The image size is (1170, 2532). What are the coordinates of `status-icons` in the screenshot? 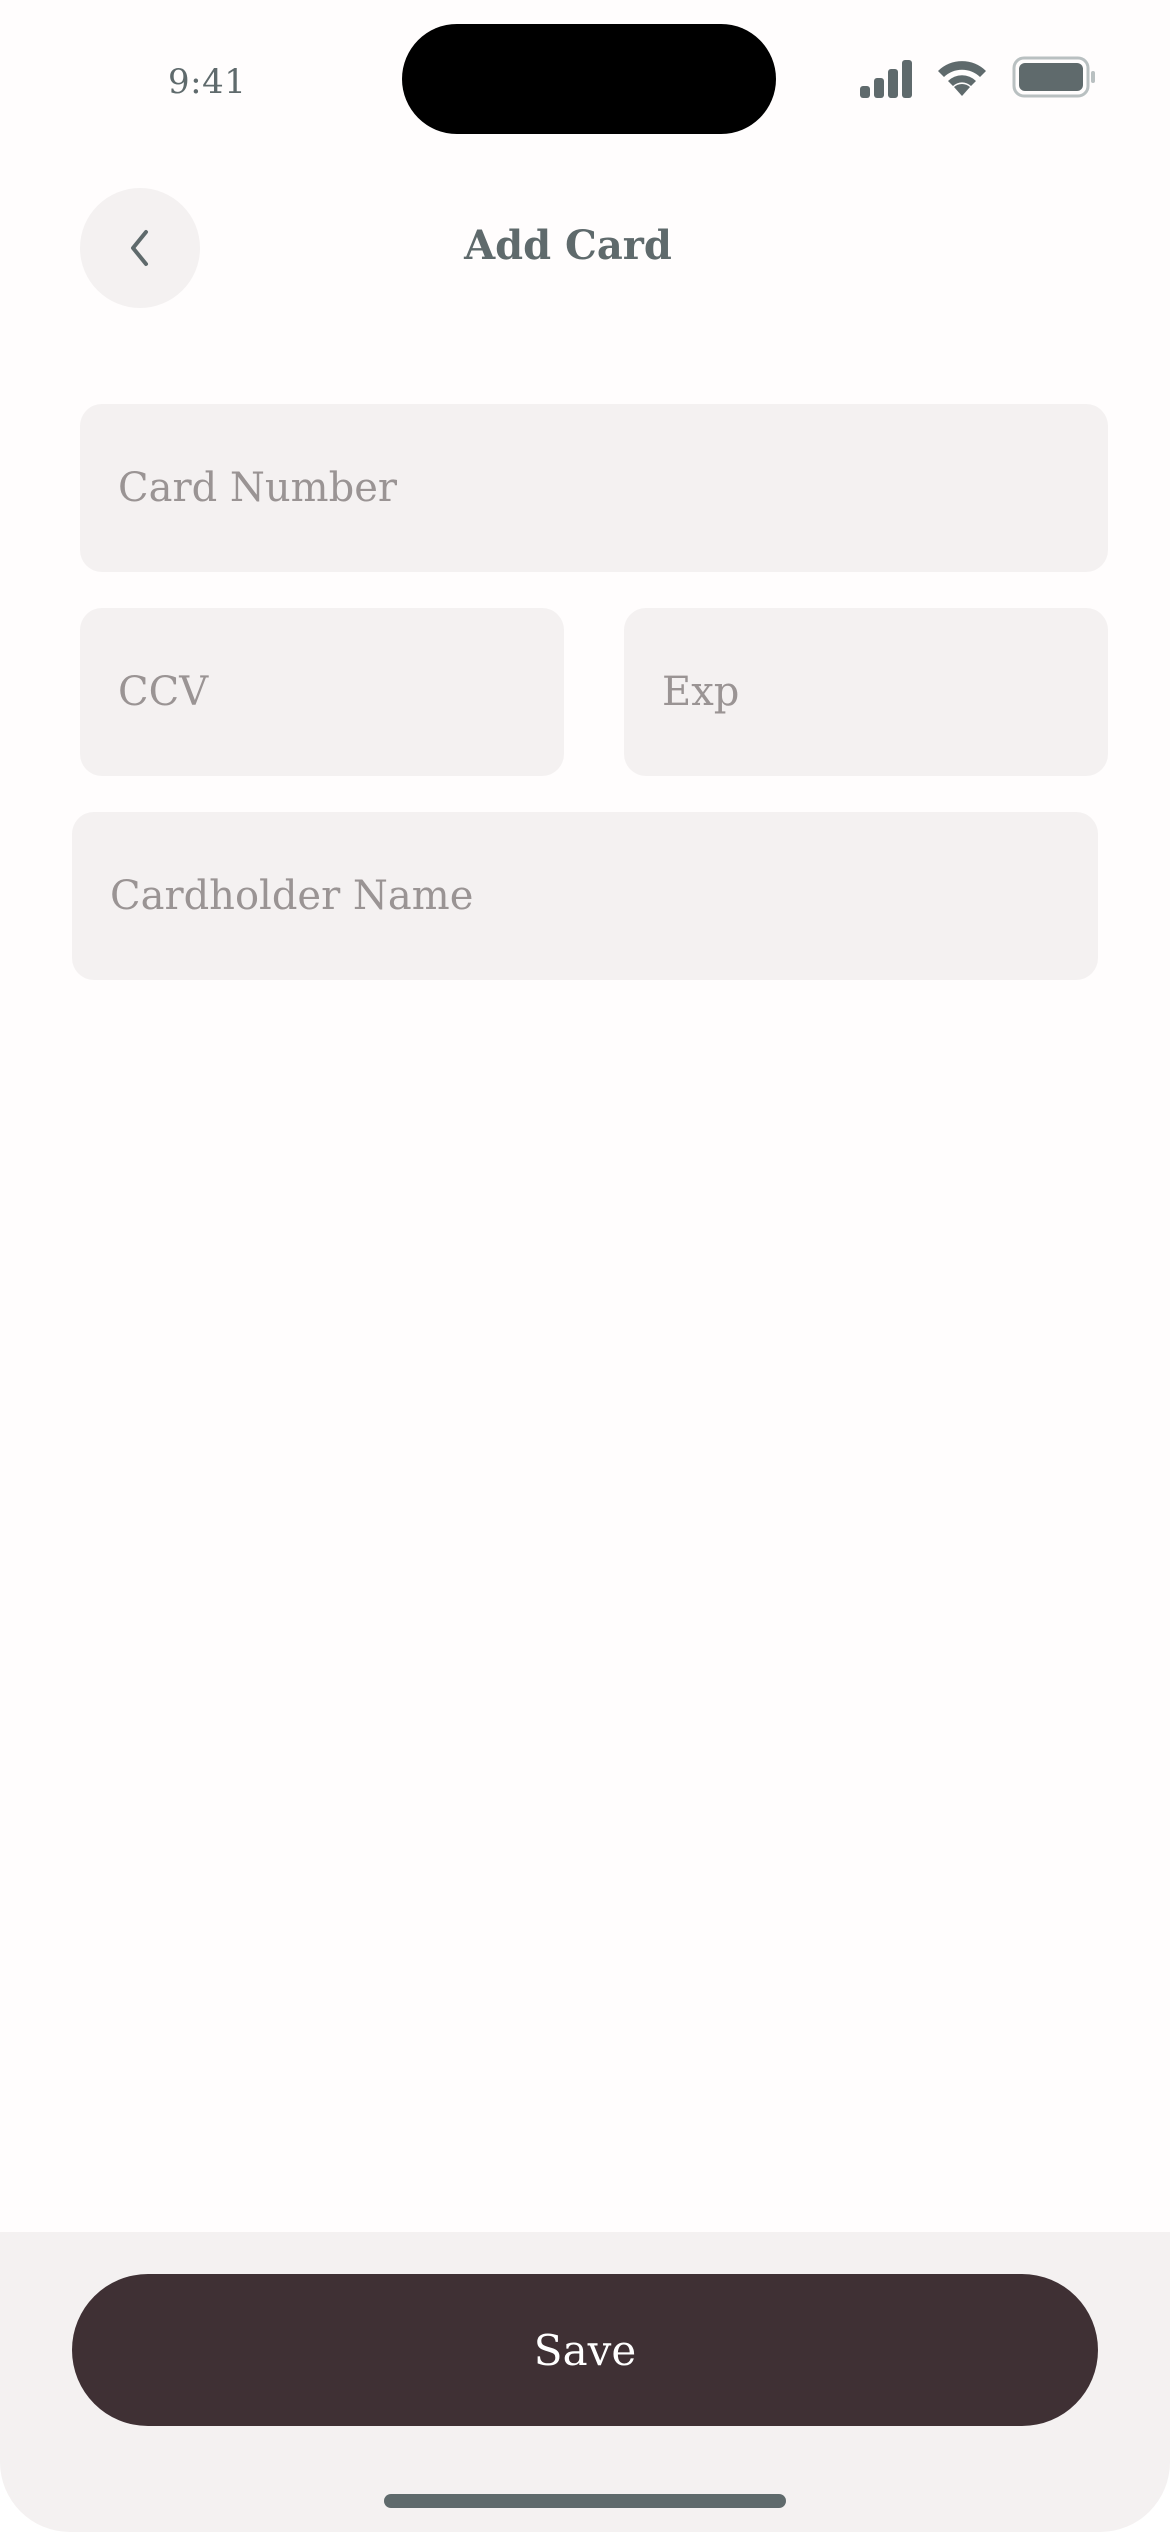 It's located at (978, 81).